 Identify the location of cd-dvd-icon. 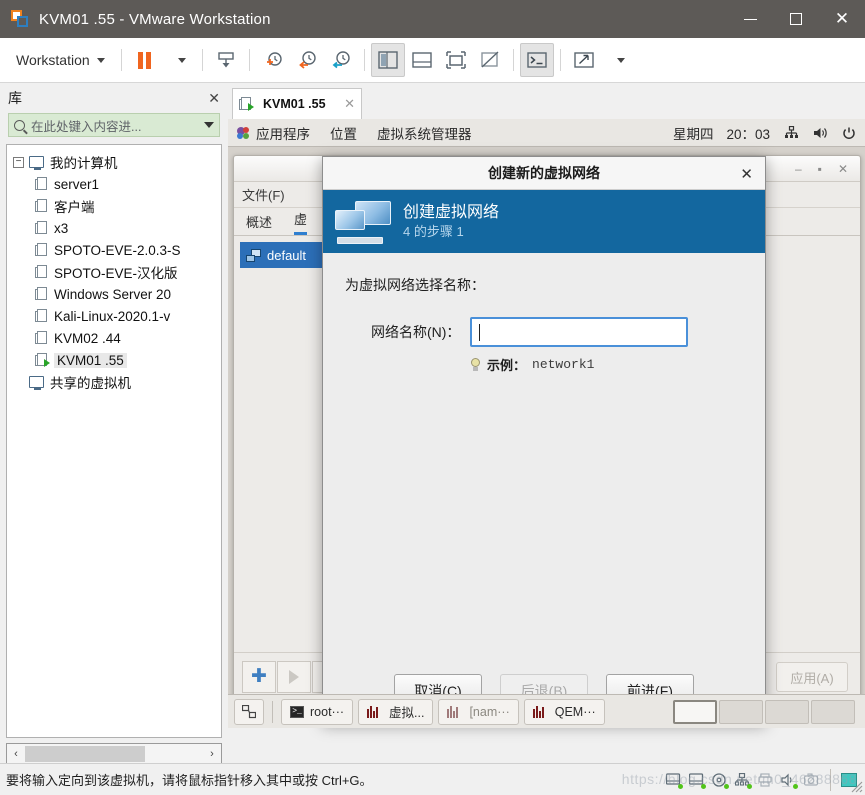
(720, 780).